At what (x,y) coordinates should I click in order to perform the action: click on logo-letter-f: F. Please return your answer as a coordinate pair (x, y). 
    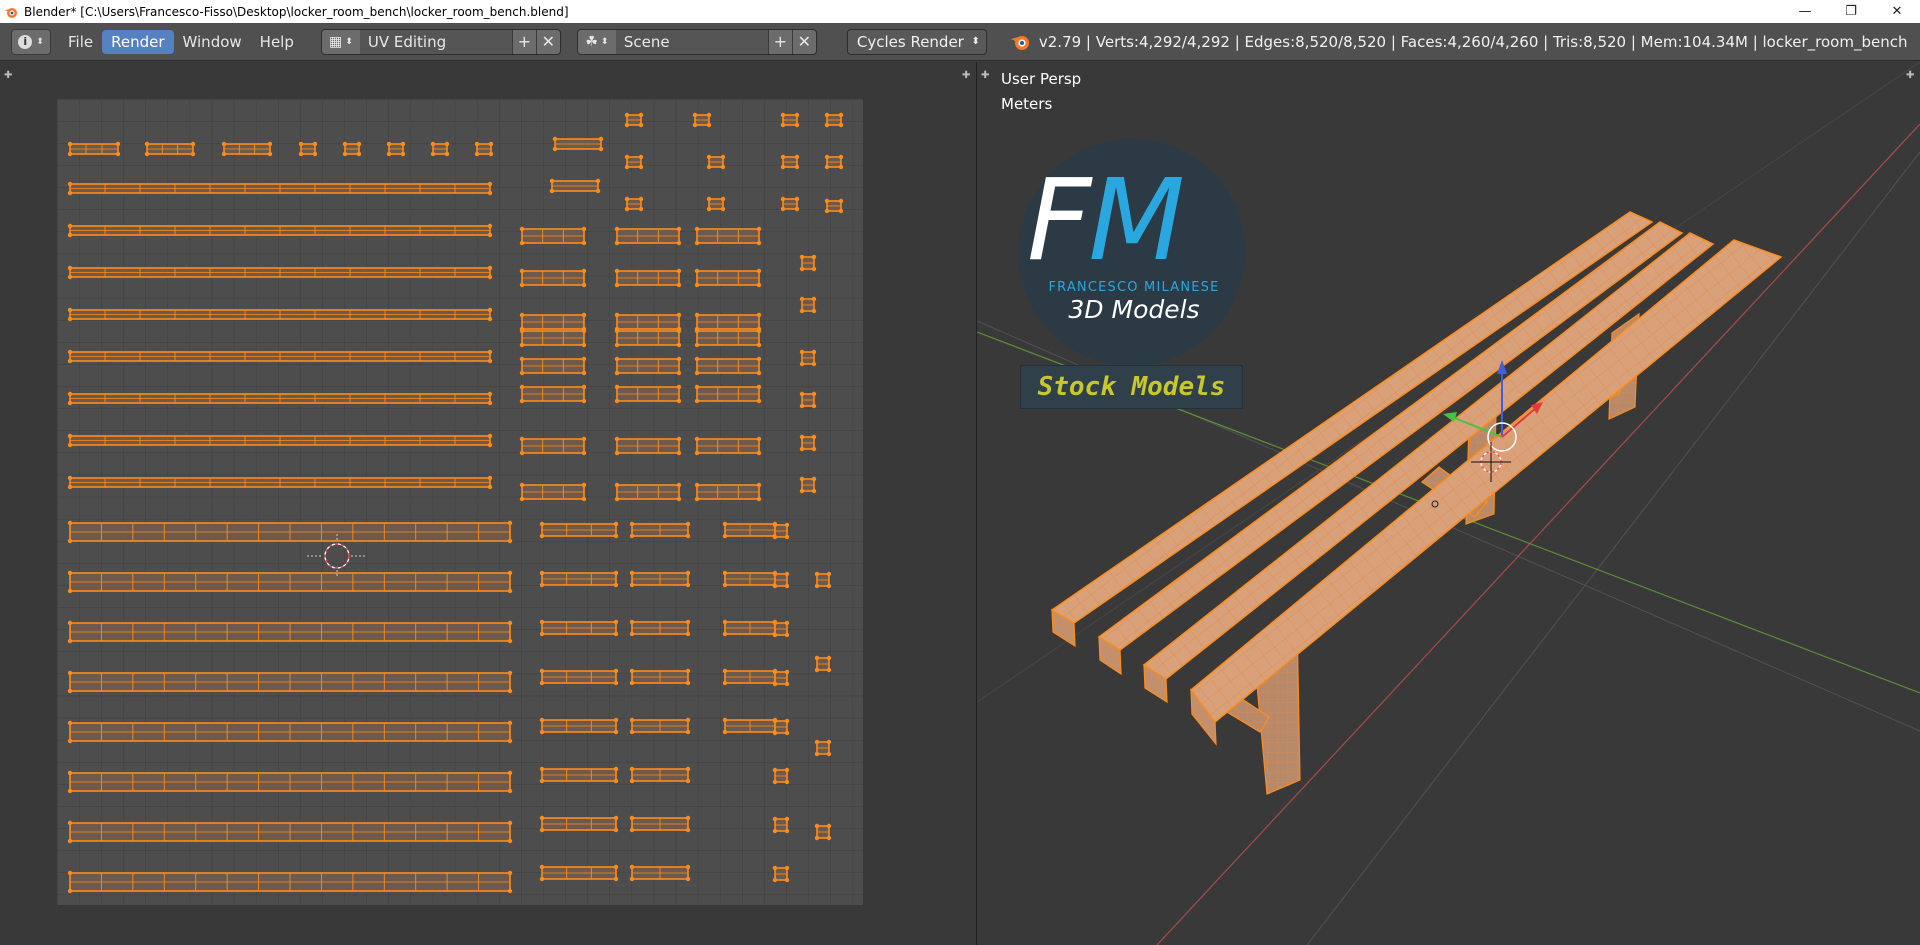
    Looking at the image, I should click on (1059, 221).